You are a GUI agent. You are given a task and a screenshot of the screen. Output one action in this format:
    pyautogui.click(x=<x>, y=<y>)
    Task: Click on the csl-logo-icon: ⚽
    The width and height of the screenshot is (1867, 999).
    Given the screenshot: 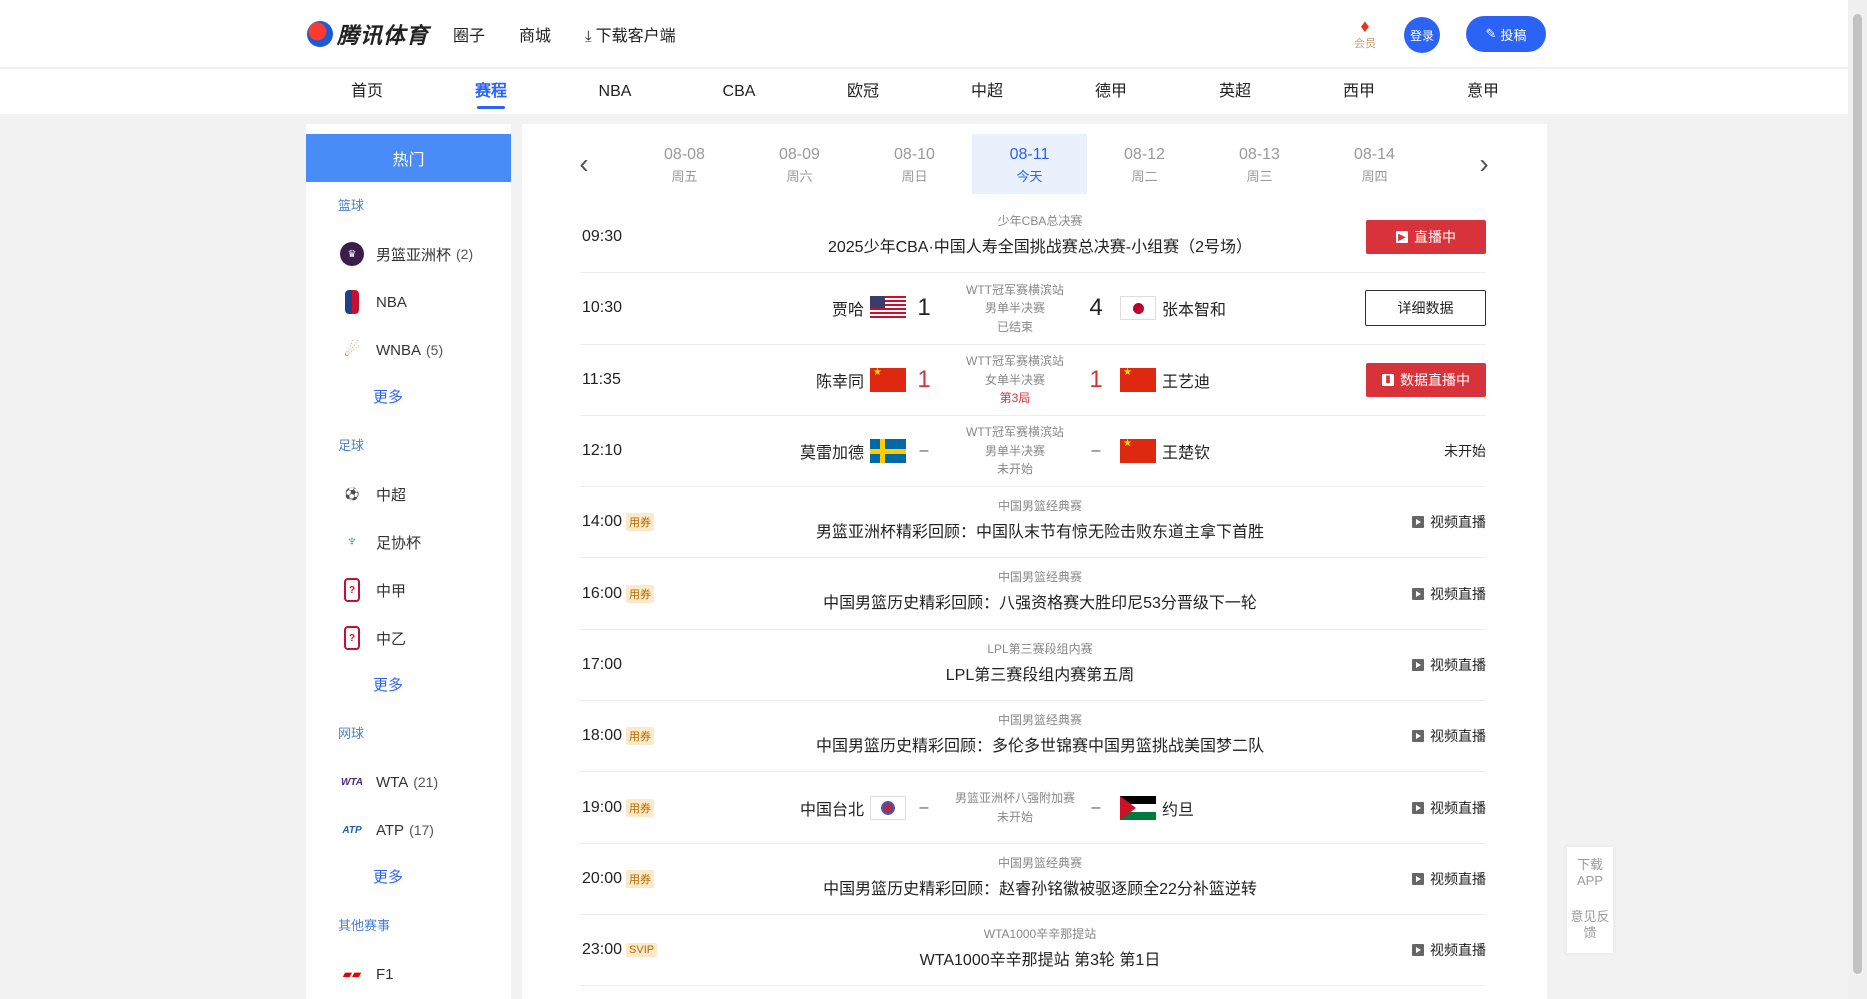 What is the action you would take?
    pyautogui.click(x=352, y=494)
    